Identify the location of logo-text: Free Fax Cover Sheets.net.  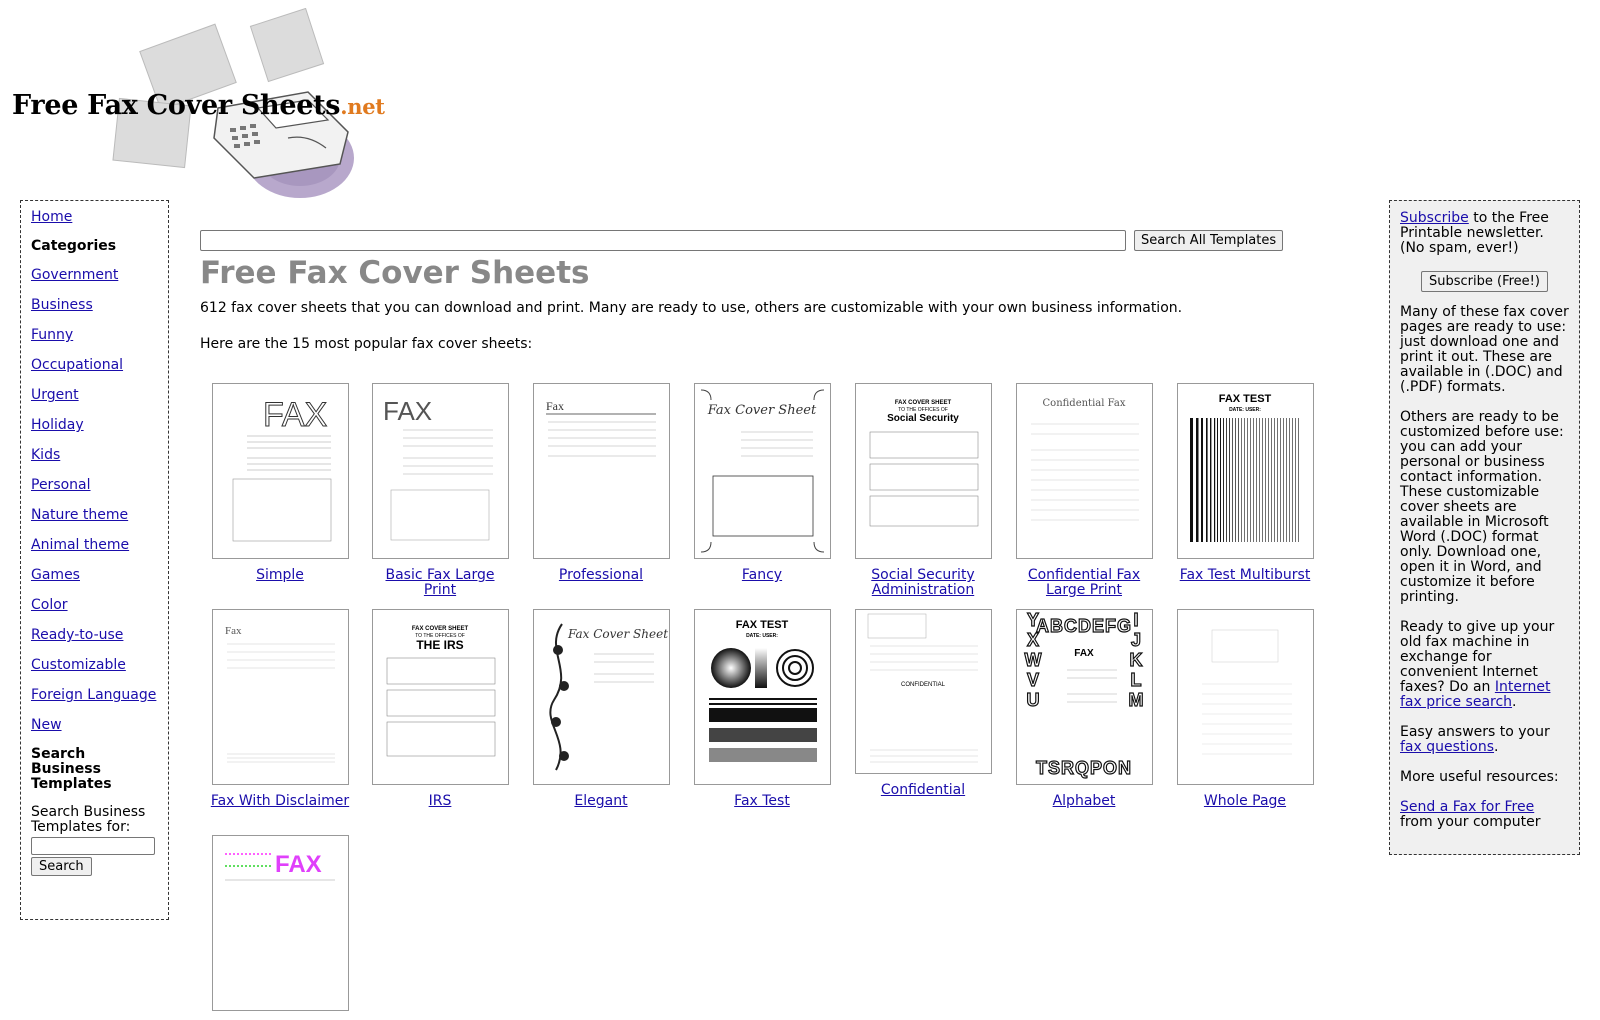
(198, 105).